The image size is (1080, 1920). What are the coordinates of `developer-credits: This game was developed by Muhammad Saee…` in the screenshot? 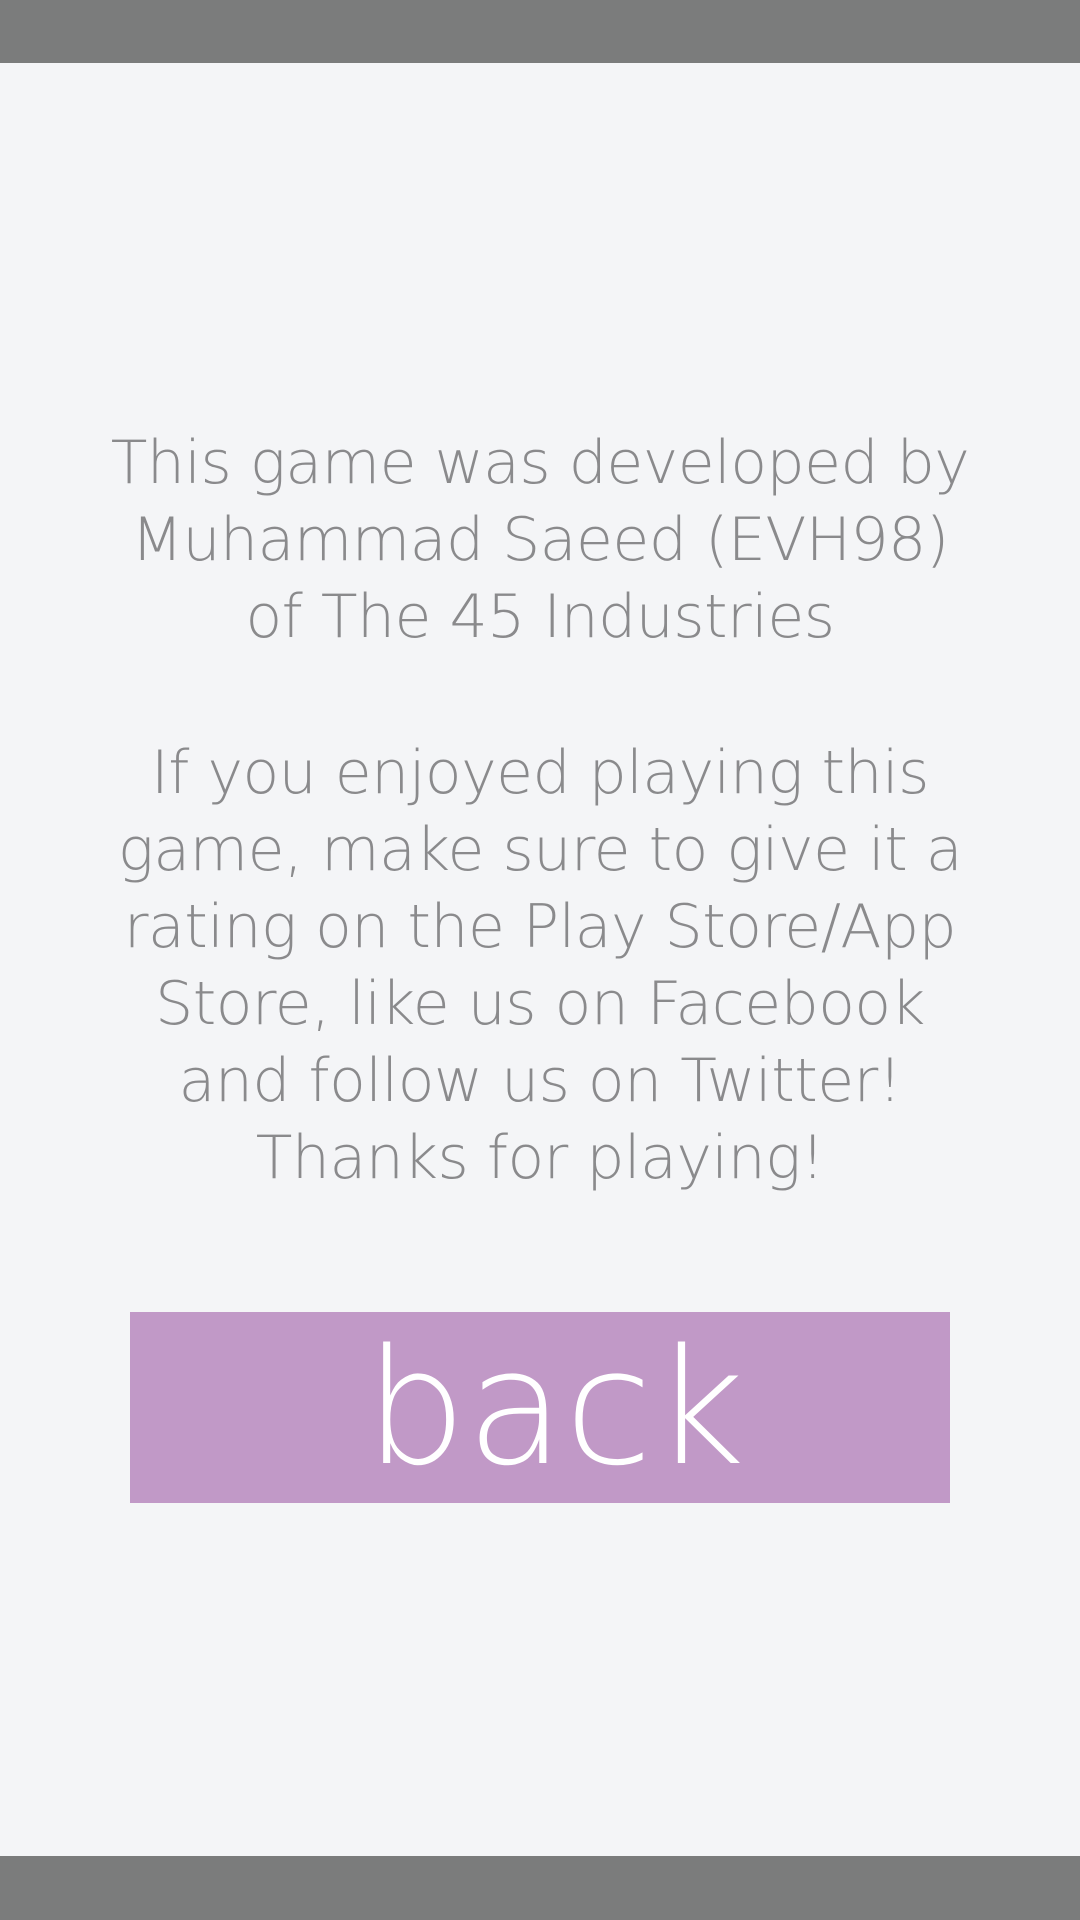 It's located at (540, 540).